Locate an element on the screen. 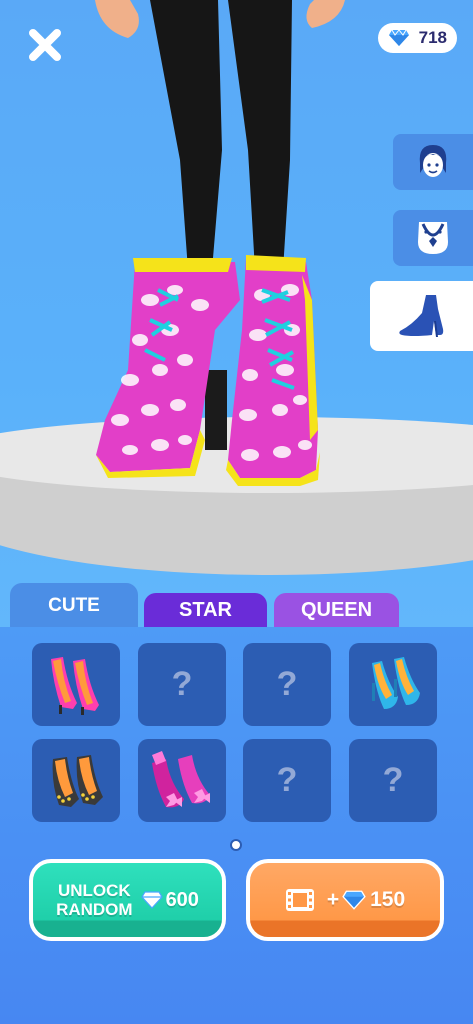 The width and height of the screenshot is (473, 1024). category-tab-shoes is located at coordinates (421, 316).